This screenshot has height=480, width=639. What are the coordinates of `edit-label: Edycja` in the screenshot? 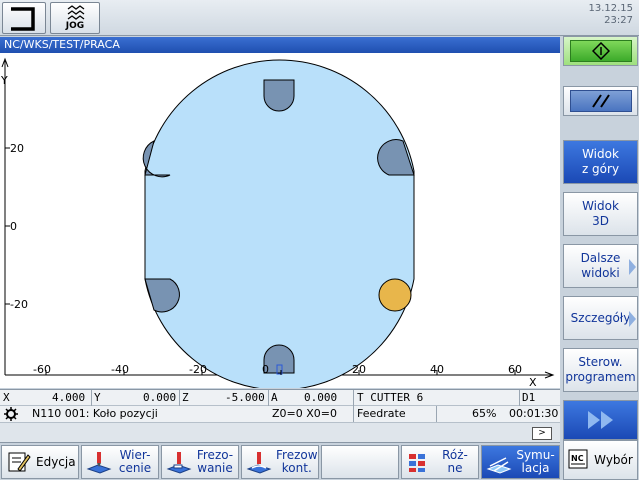 It's located at (56, 461).